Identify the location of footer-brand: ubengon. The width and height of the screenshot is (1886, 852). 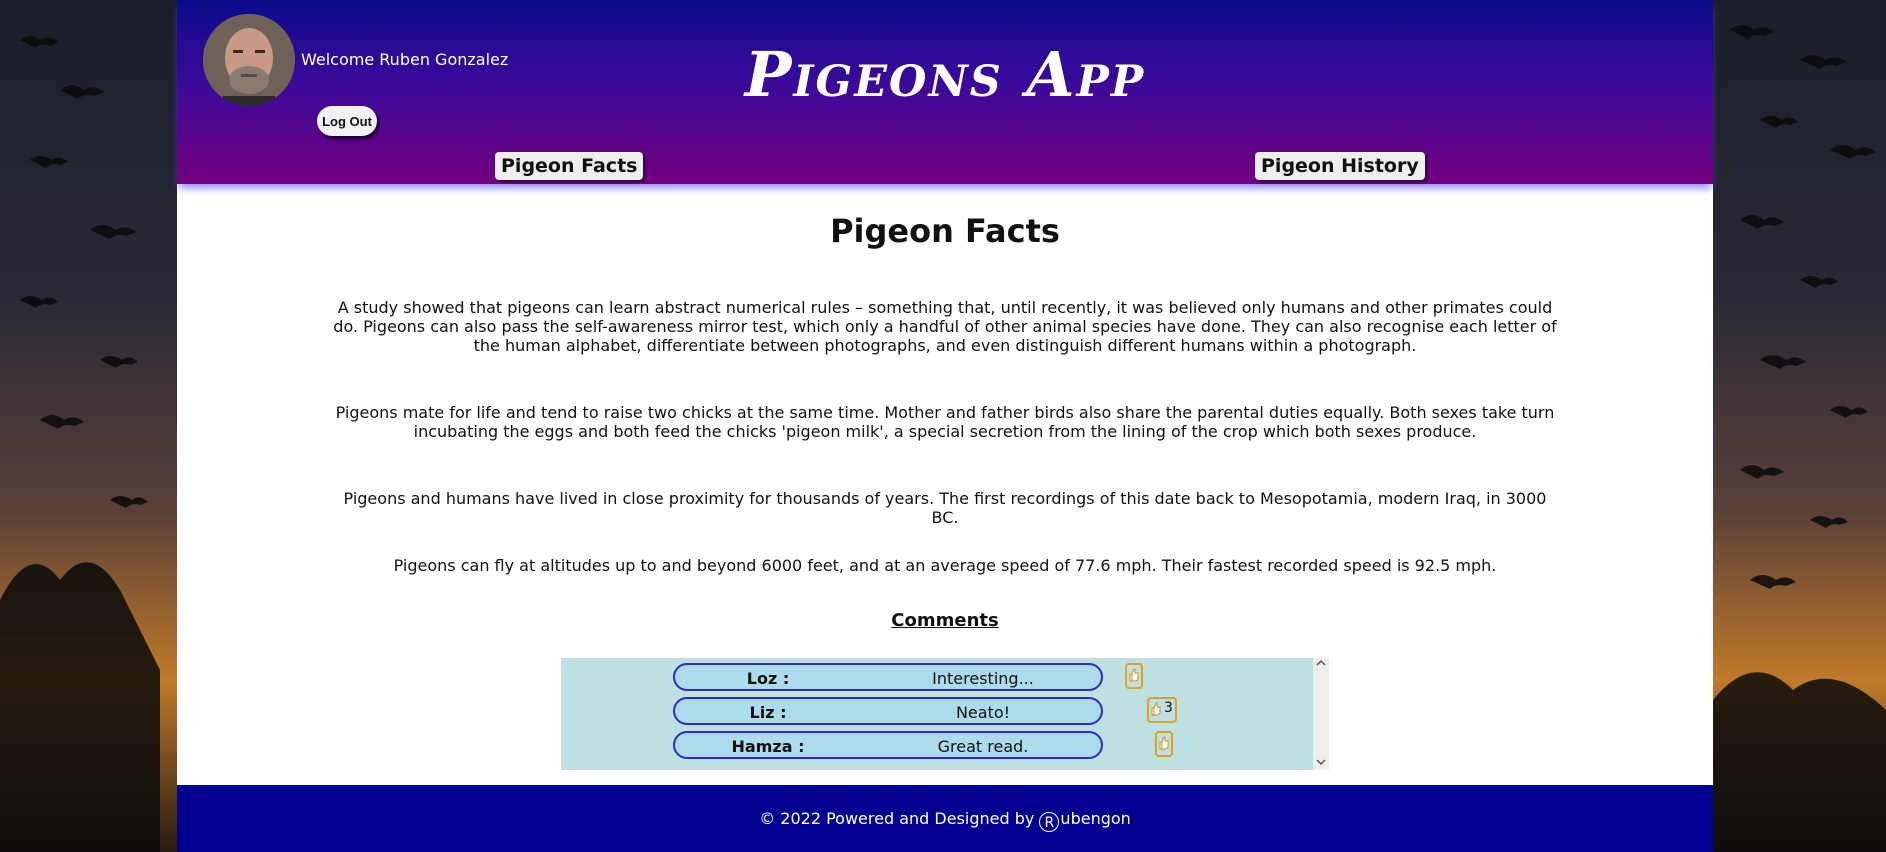
(1095, 818).